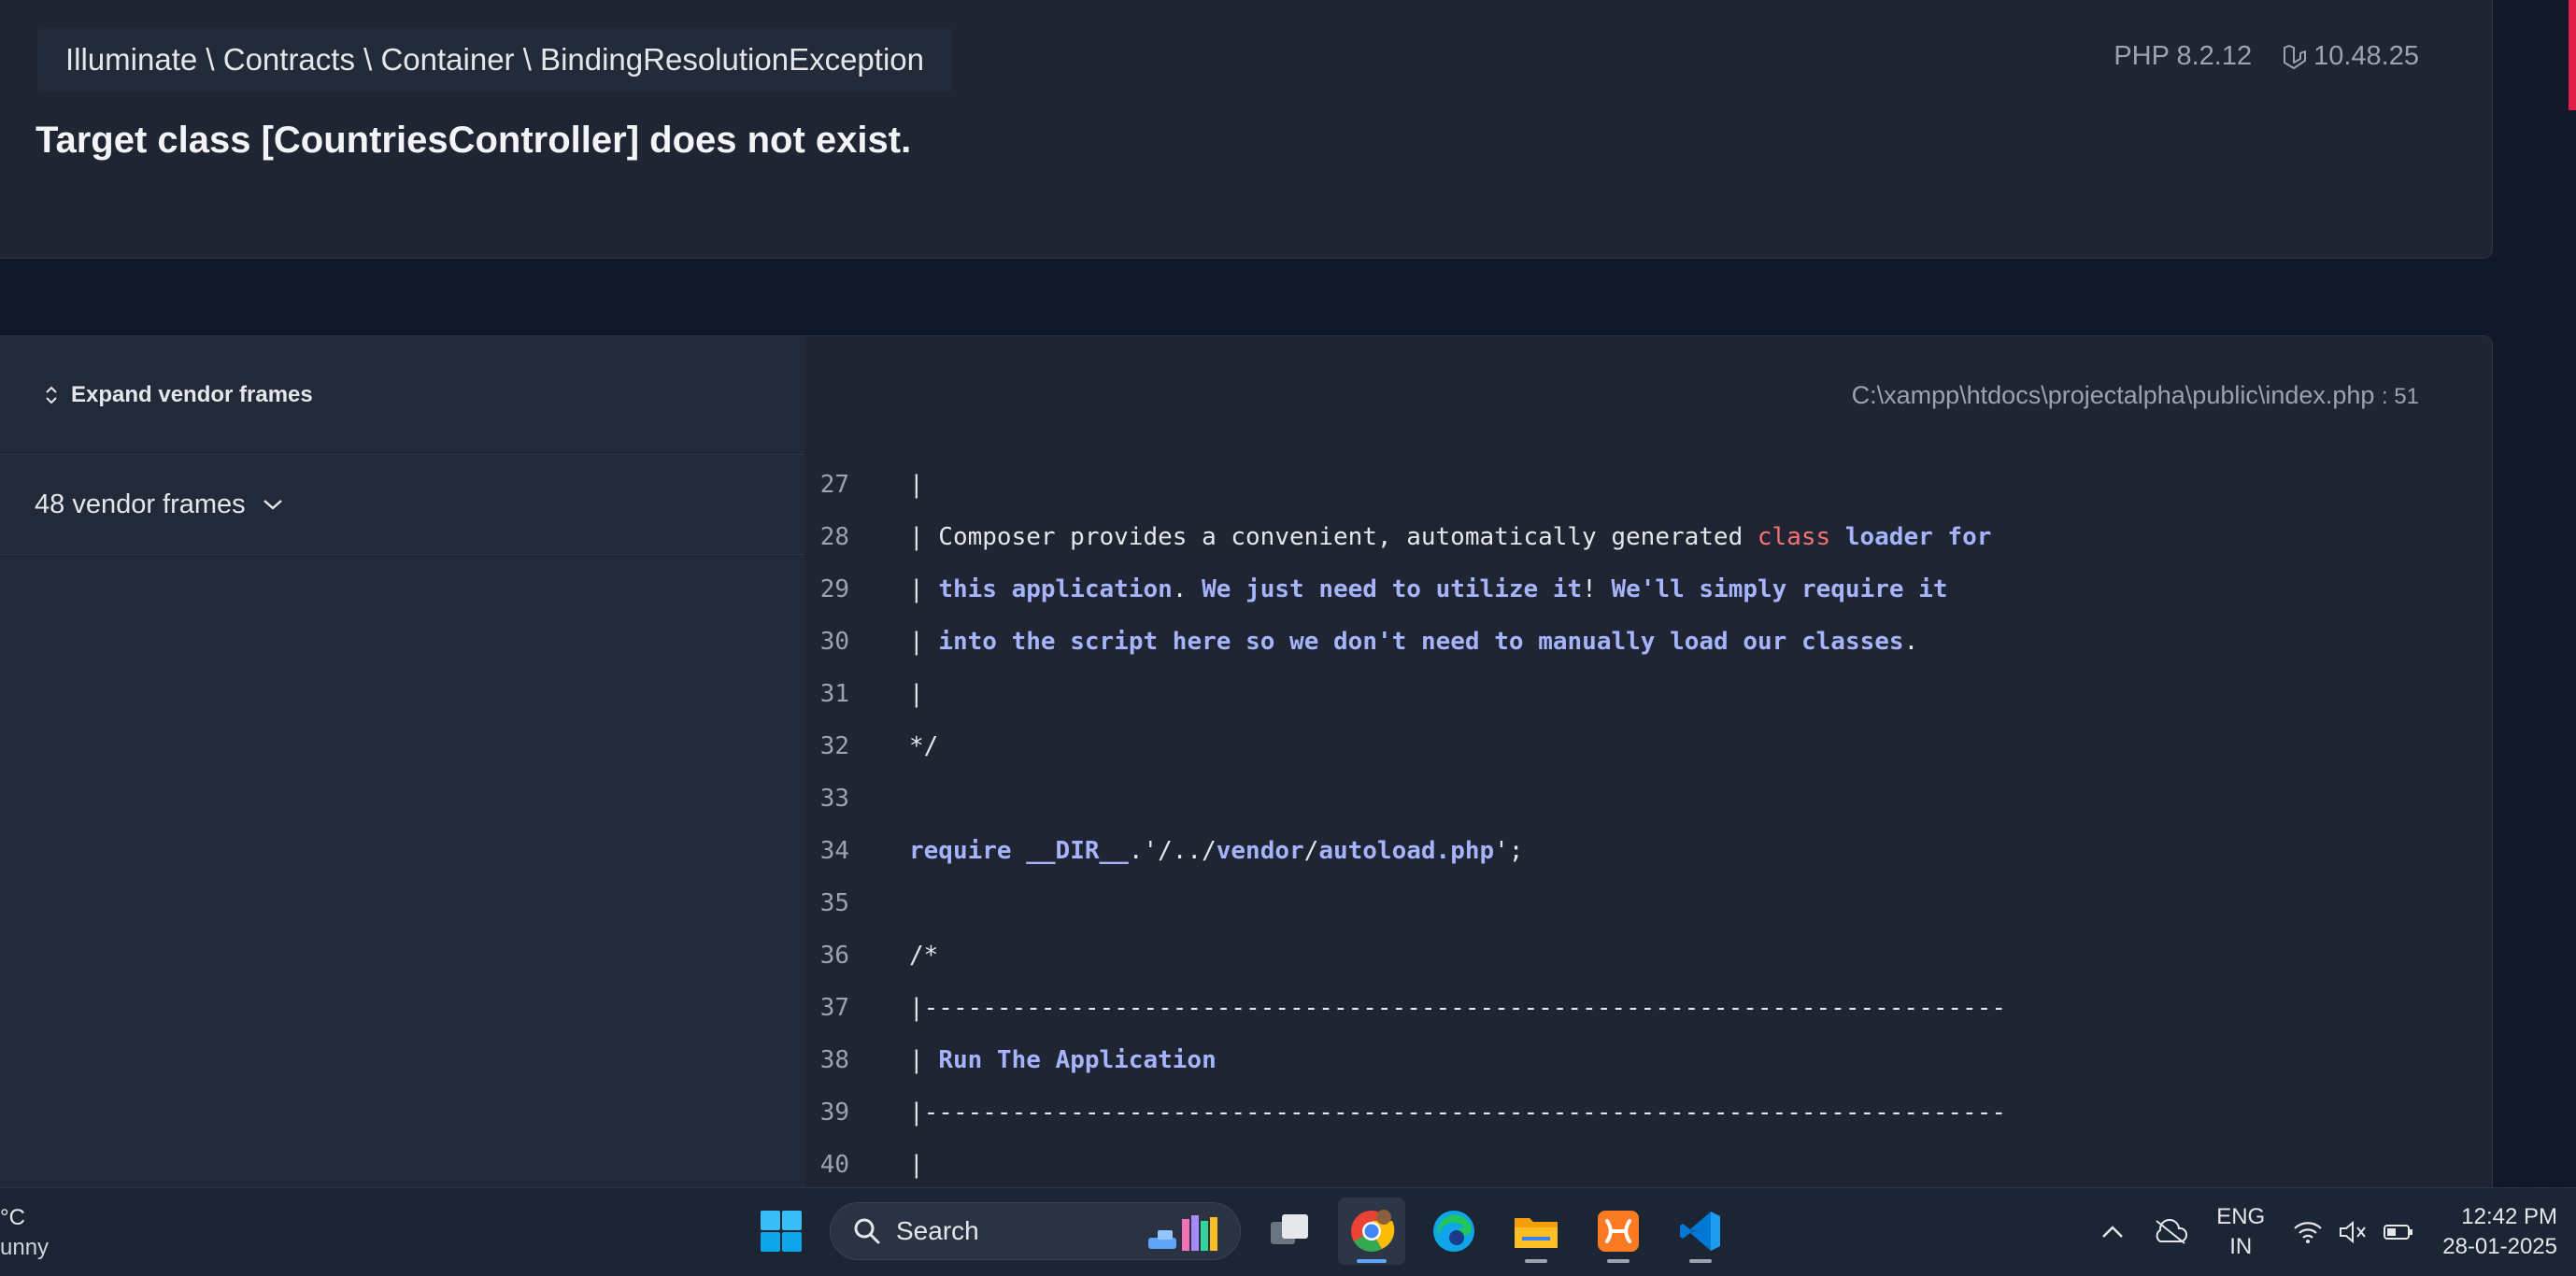 This screenshot has width=2576, height=1276. Describe the element at coordinates (402, 395) in the screenshot. I see `expand-vendor-frames-button: Expand vendor frames` at that location.